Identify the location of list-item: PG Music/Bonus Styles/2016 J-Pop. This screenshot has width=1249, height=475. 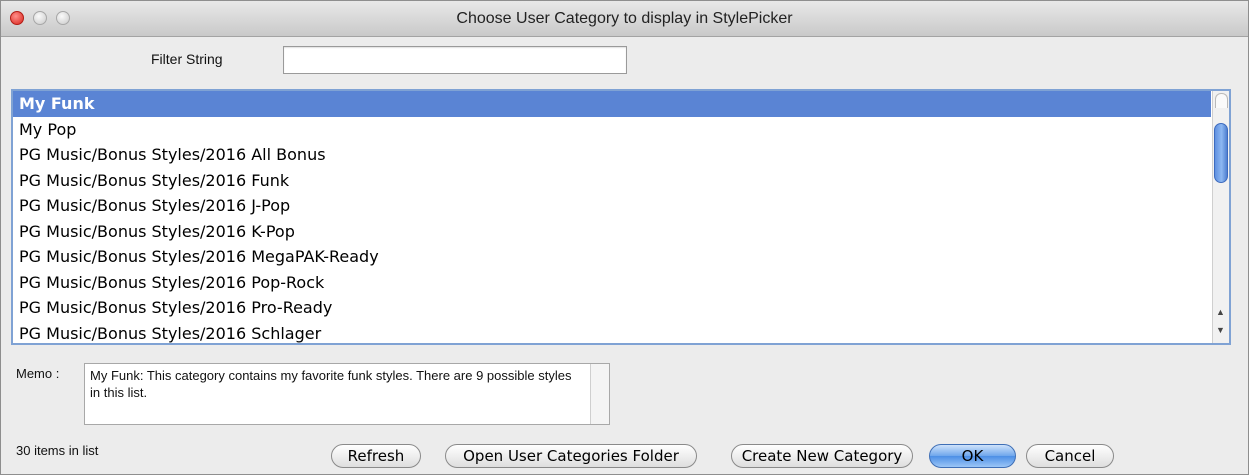
(612, 206).